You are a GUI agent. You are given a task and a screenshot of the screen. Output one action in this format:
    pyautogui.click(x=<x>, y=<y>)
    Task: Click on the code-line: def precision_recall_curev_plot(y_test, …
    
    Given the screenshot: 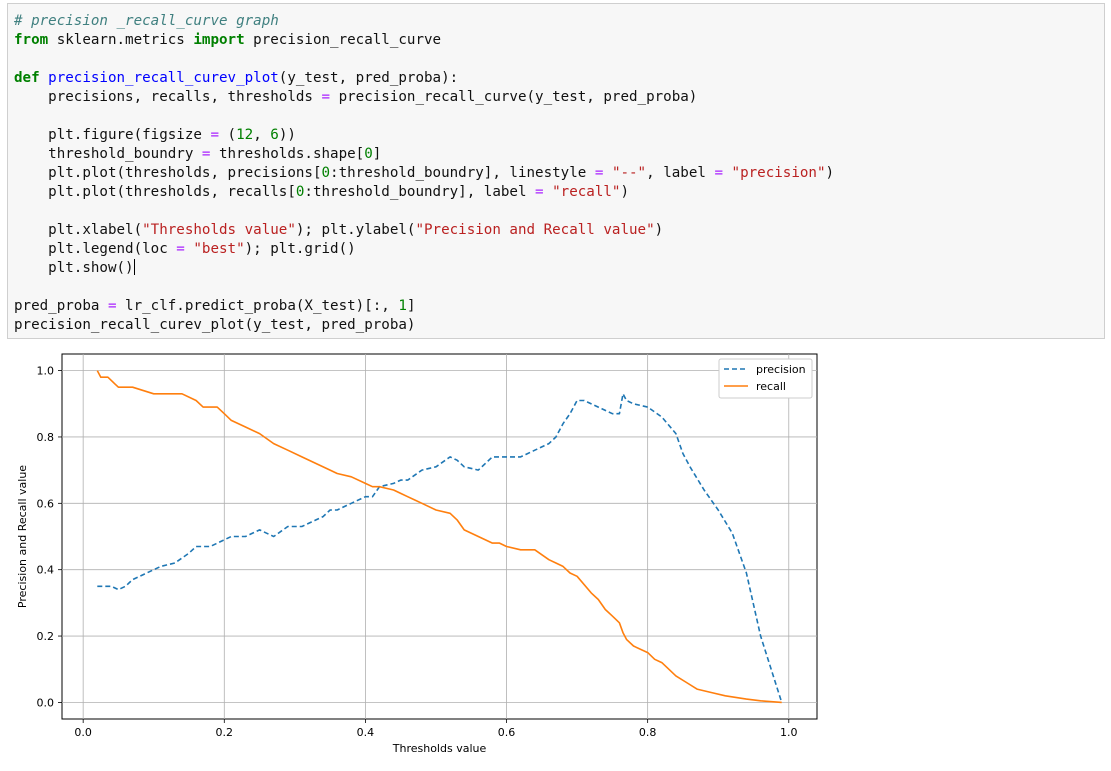 What is the action you would take?
    pyautogui.click(x=424, y=78)
    